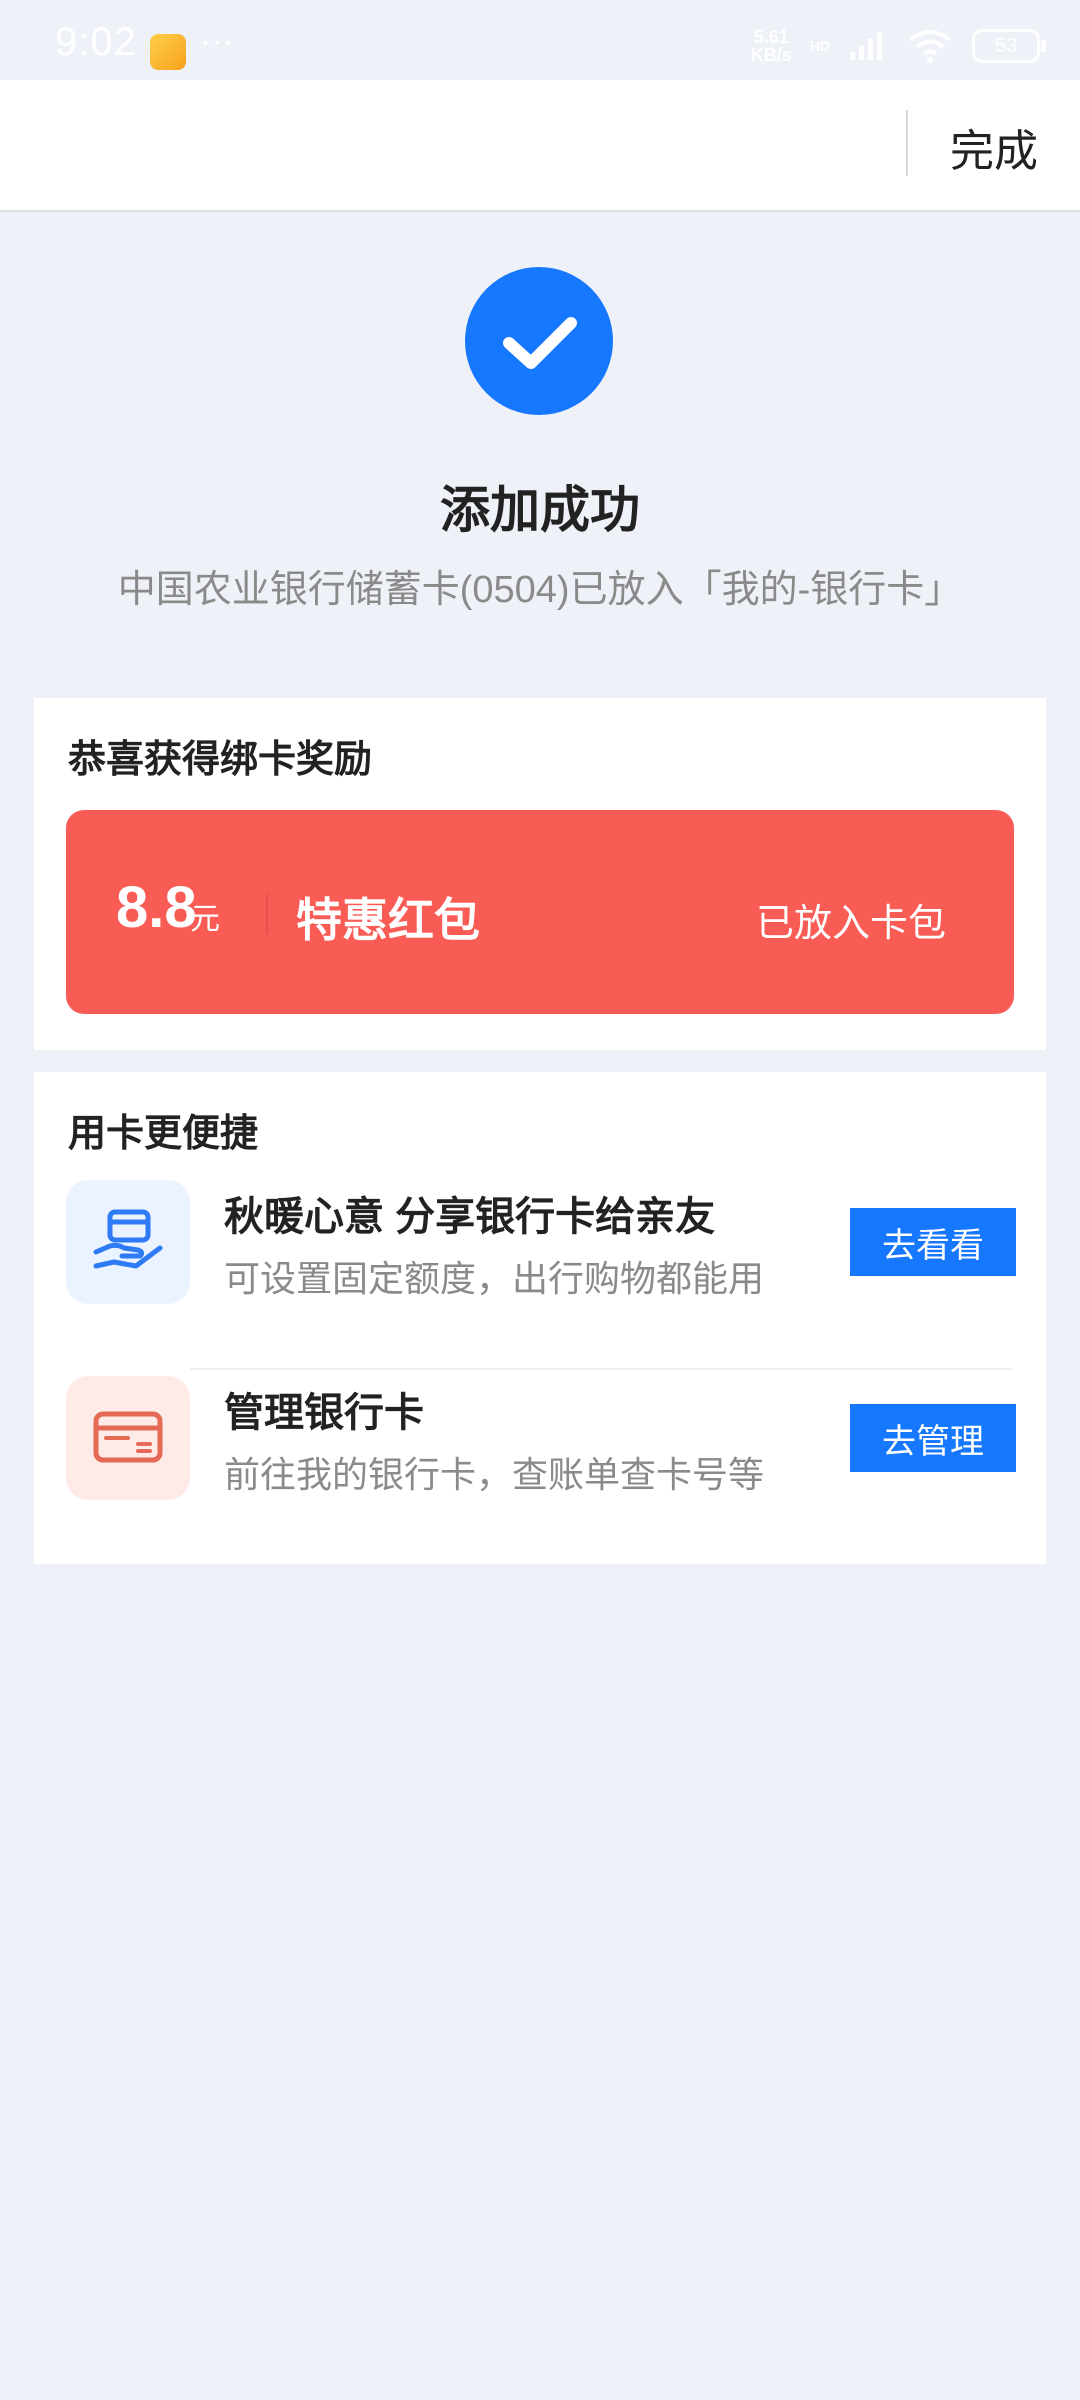  Describe the element at coordinates (128, 1242) in the screenshot. I see `share-card-hand-icon` at that location.